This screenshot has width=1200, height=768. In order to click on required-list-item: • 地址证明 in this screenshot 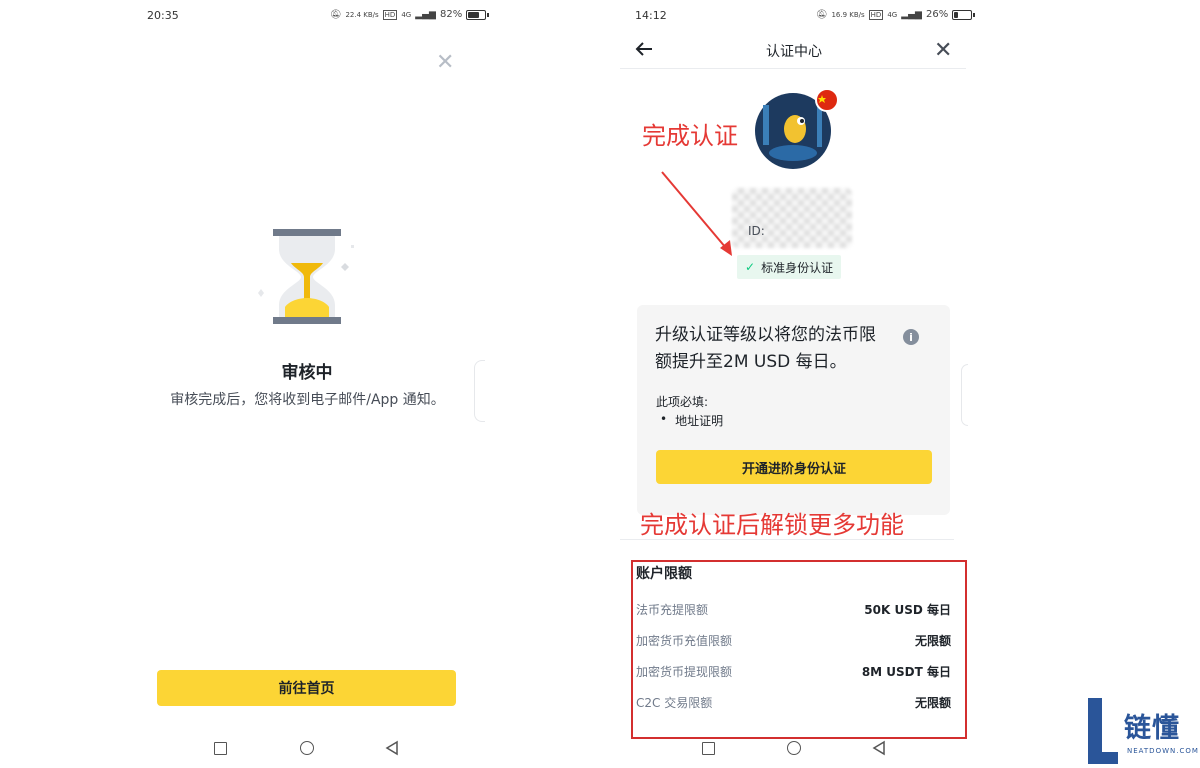, I will do `click(691, 420)`.